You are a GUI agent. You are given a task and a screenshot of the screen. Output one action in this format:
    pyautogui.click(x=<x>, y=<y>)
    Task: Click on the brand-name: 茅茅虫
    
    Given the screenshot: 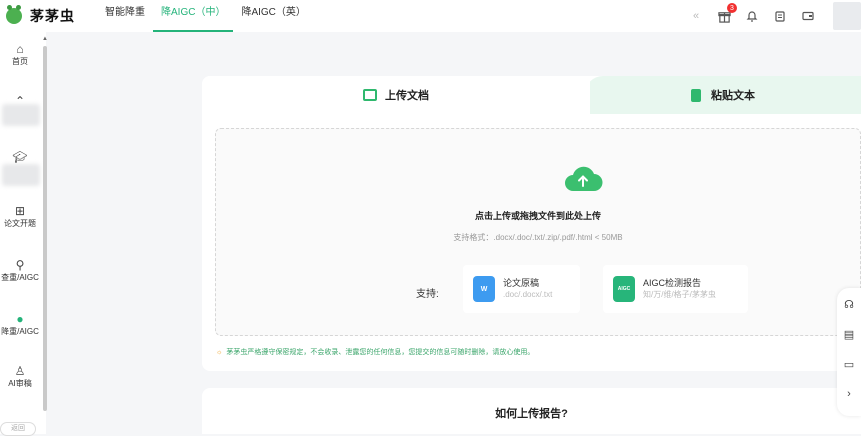 What is the action you would take?
    pyautogui.click(x=52, y=16)
    